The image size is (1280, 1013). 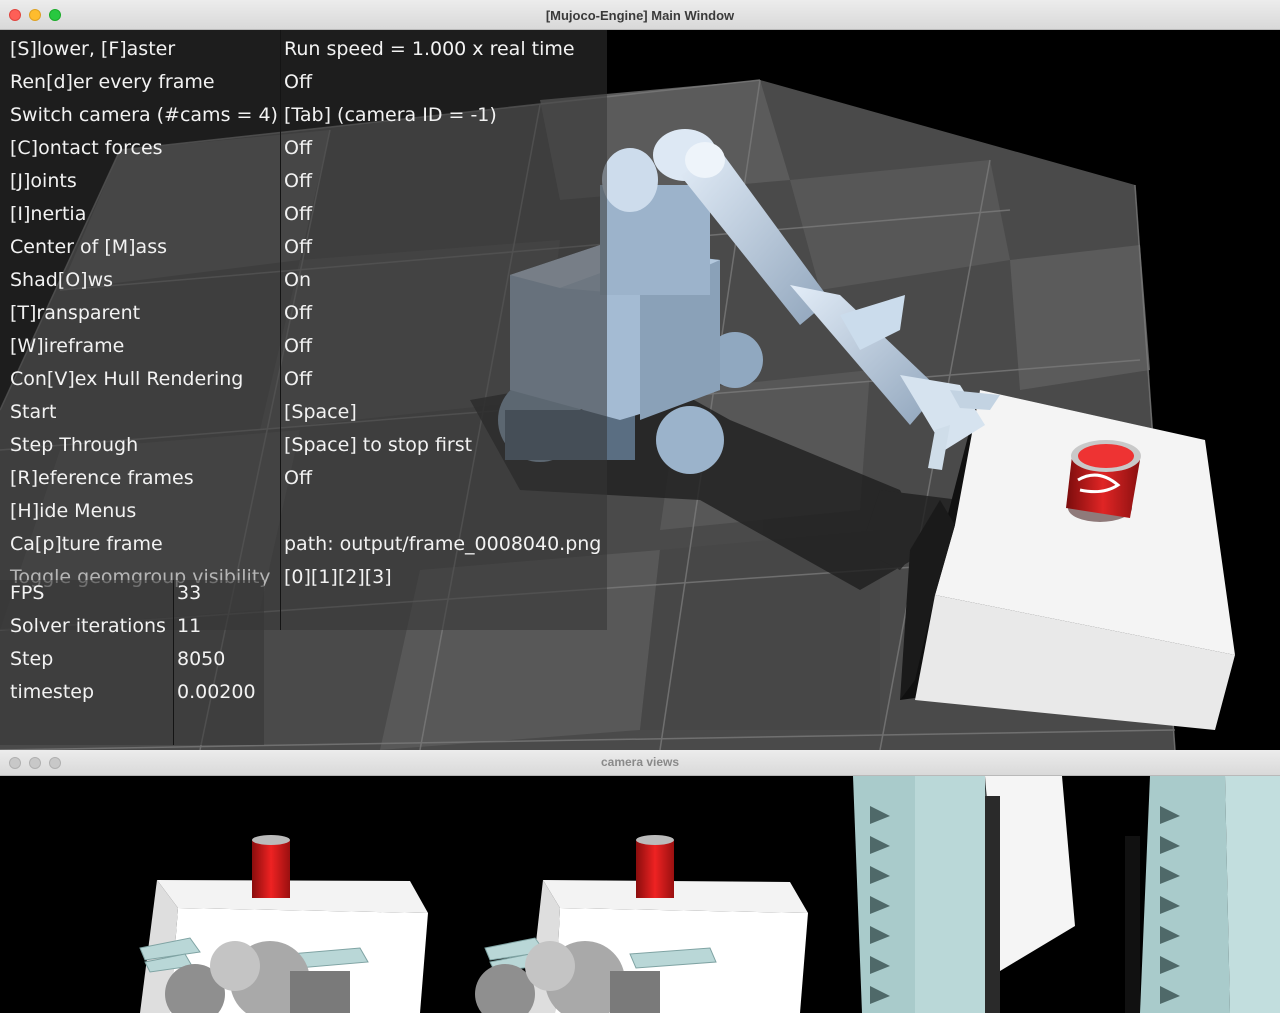 I want to click on stats-labels: FPS Solver iterations Step timestep, so click(x=88, y=643).